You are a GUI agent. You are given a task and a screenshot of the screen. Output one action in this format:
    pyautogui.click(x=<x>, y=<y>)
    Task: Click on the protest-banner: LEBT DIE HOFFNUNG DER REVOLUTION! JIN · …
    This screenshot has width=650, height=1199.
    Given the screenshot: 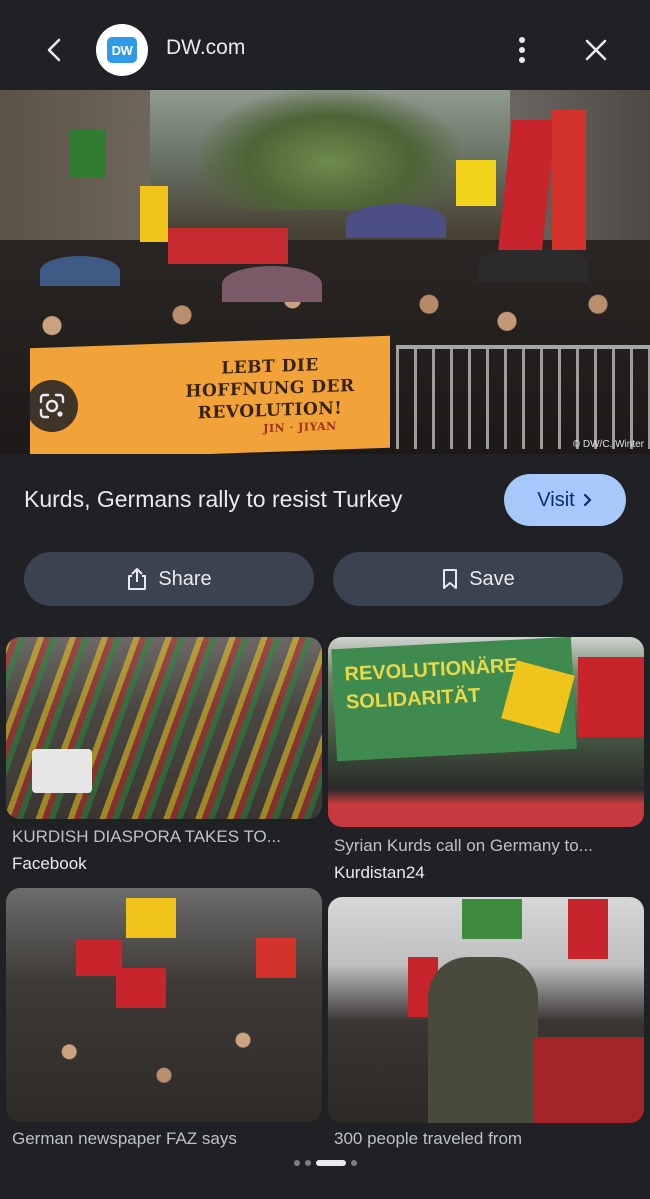 What is the action you would take?
    pyautogui.click(x=210, y=394)
    